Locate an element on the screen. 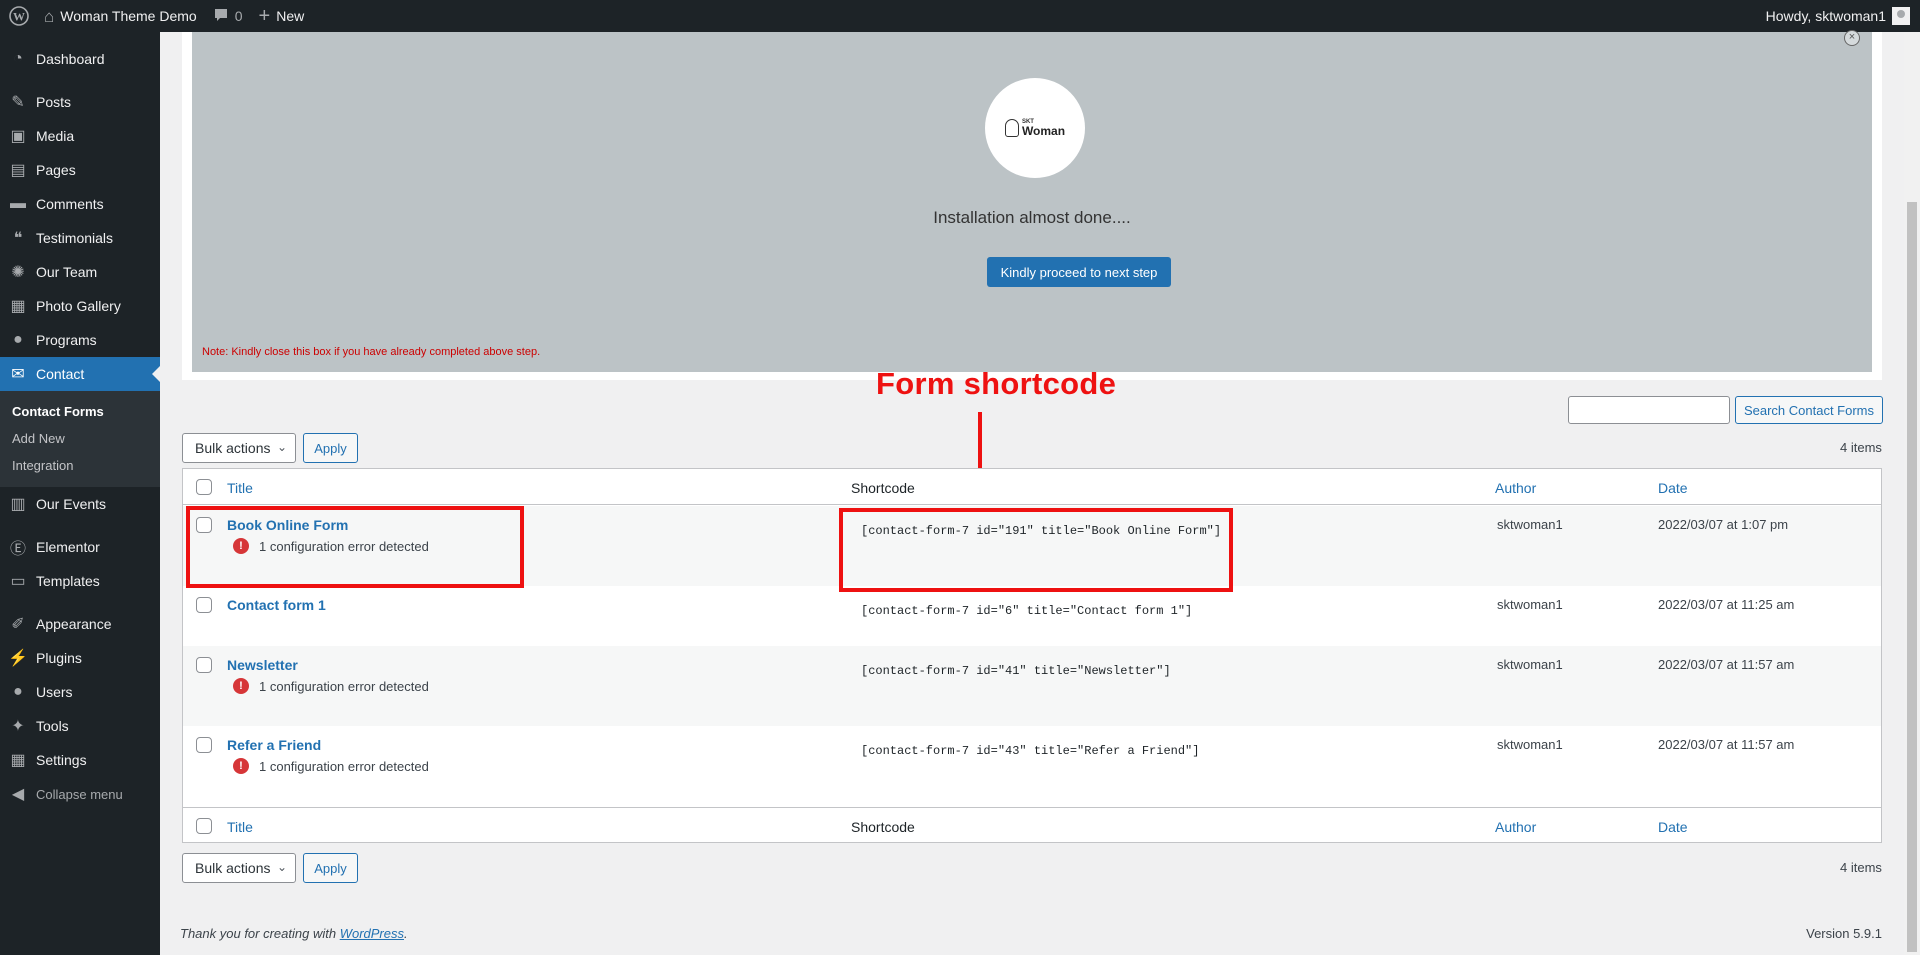 The image size is (1920, 955). sidebar-item-collapse-menu: ◀ Collapse menu is located at coordinates (80, 794).